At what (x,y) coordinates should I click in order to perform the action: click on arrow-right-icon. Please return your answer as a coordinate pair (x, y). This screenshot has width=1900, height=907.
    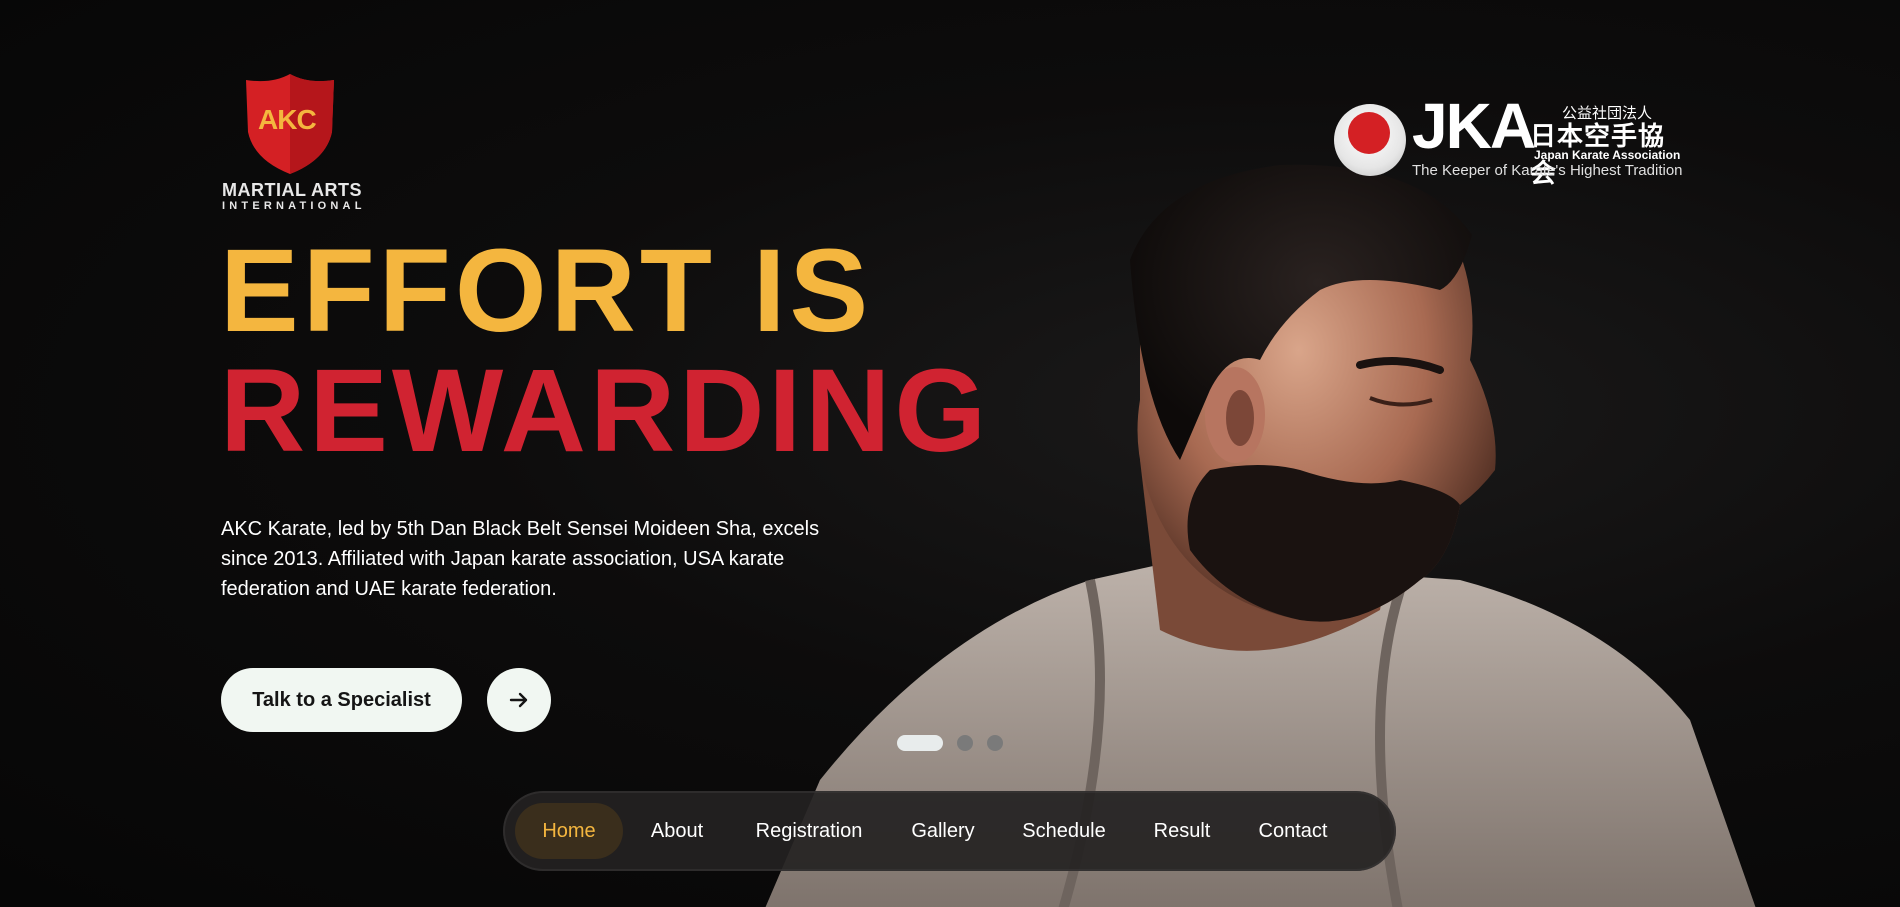
    Looking at the image, I should click on (518, 700).